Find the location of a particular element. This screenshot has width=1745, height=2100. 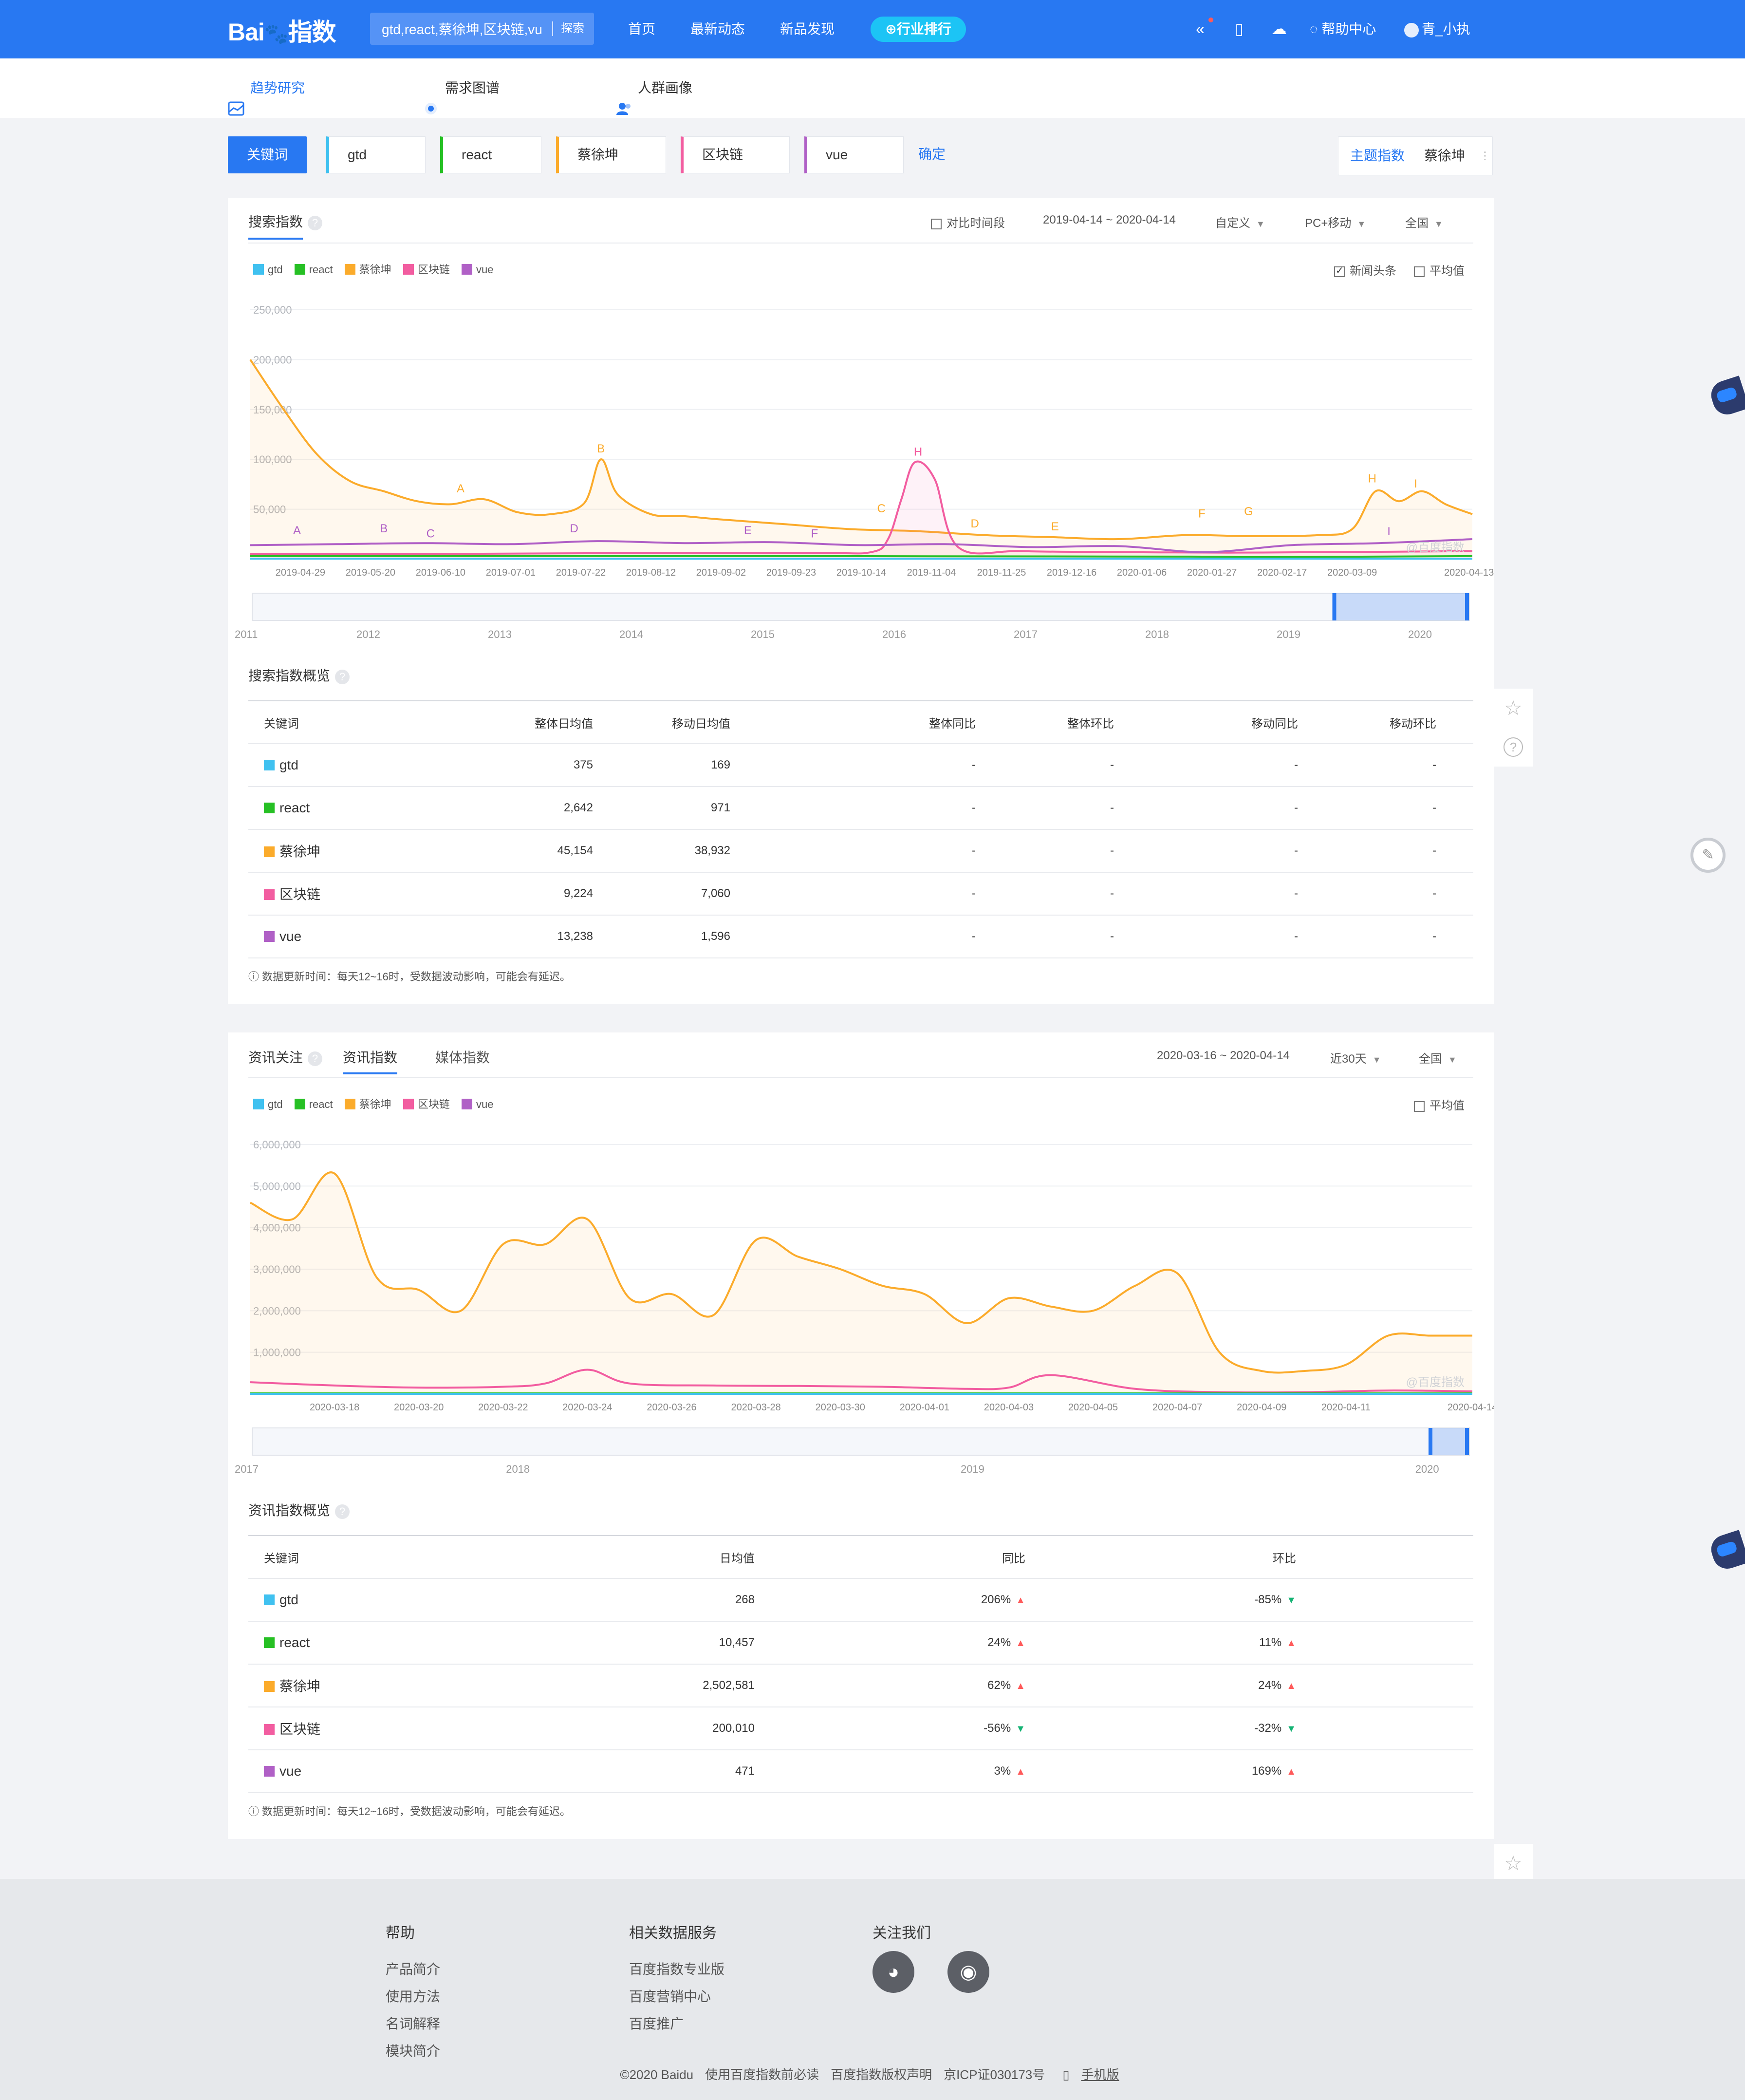

slider-handle-left is located at coordinates (1334, 606).